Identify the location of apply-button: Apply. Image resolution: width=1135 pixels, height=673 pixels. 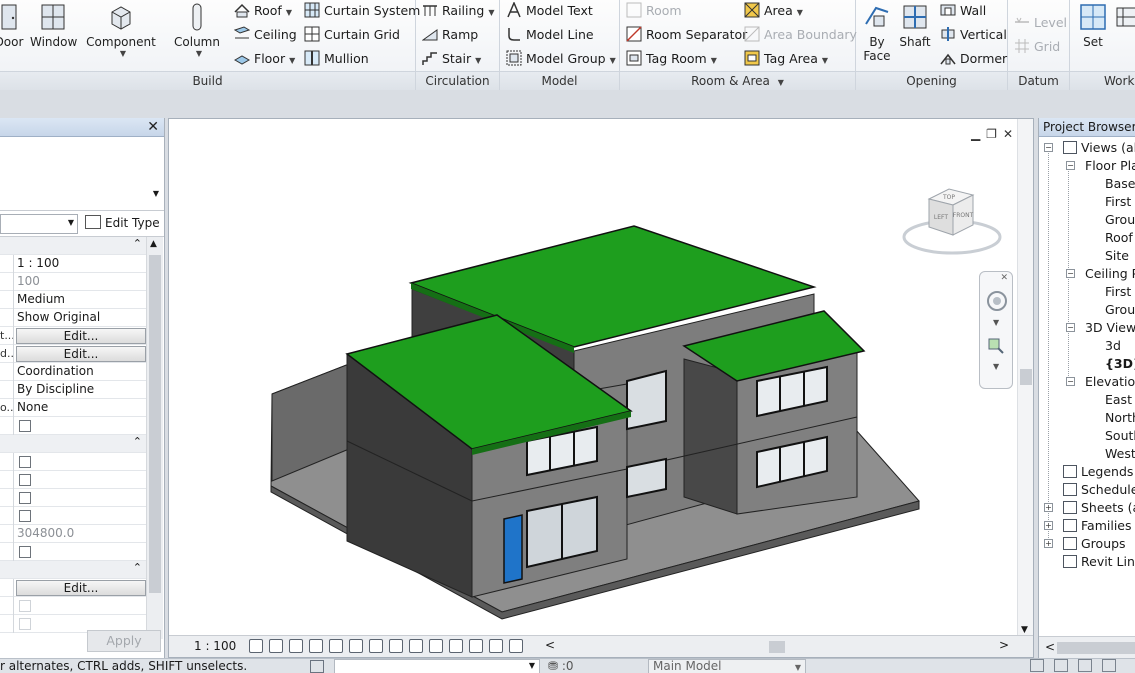
(124, 641).